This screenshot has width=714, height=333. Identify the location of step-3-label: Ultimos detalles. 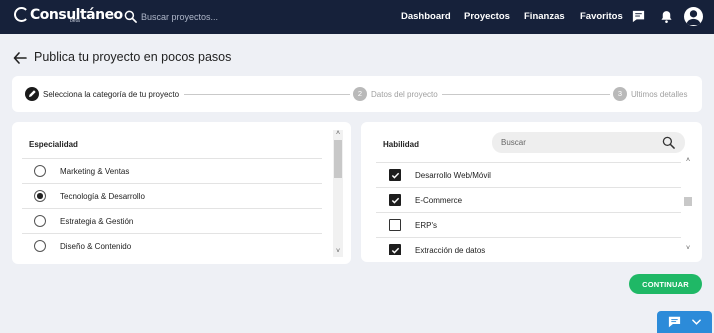
(659, 94).